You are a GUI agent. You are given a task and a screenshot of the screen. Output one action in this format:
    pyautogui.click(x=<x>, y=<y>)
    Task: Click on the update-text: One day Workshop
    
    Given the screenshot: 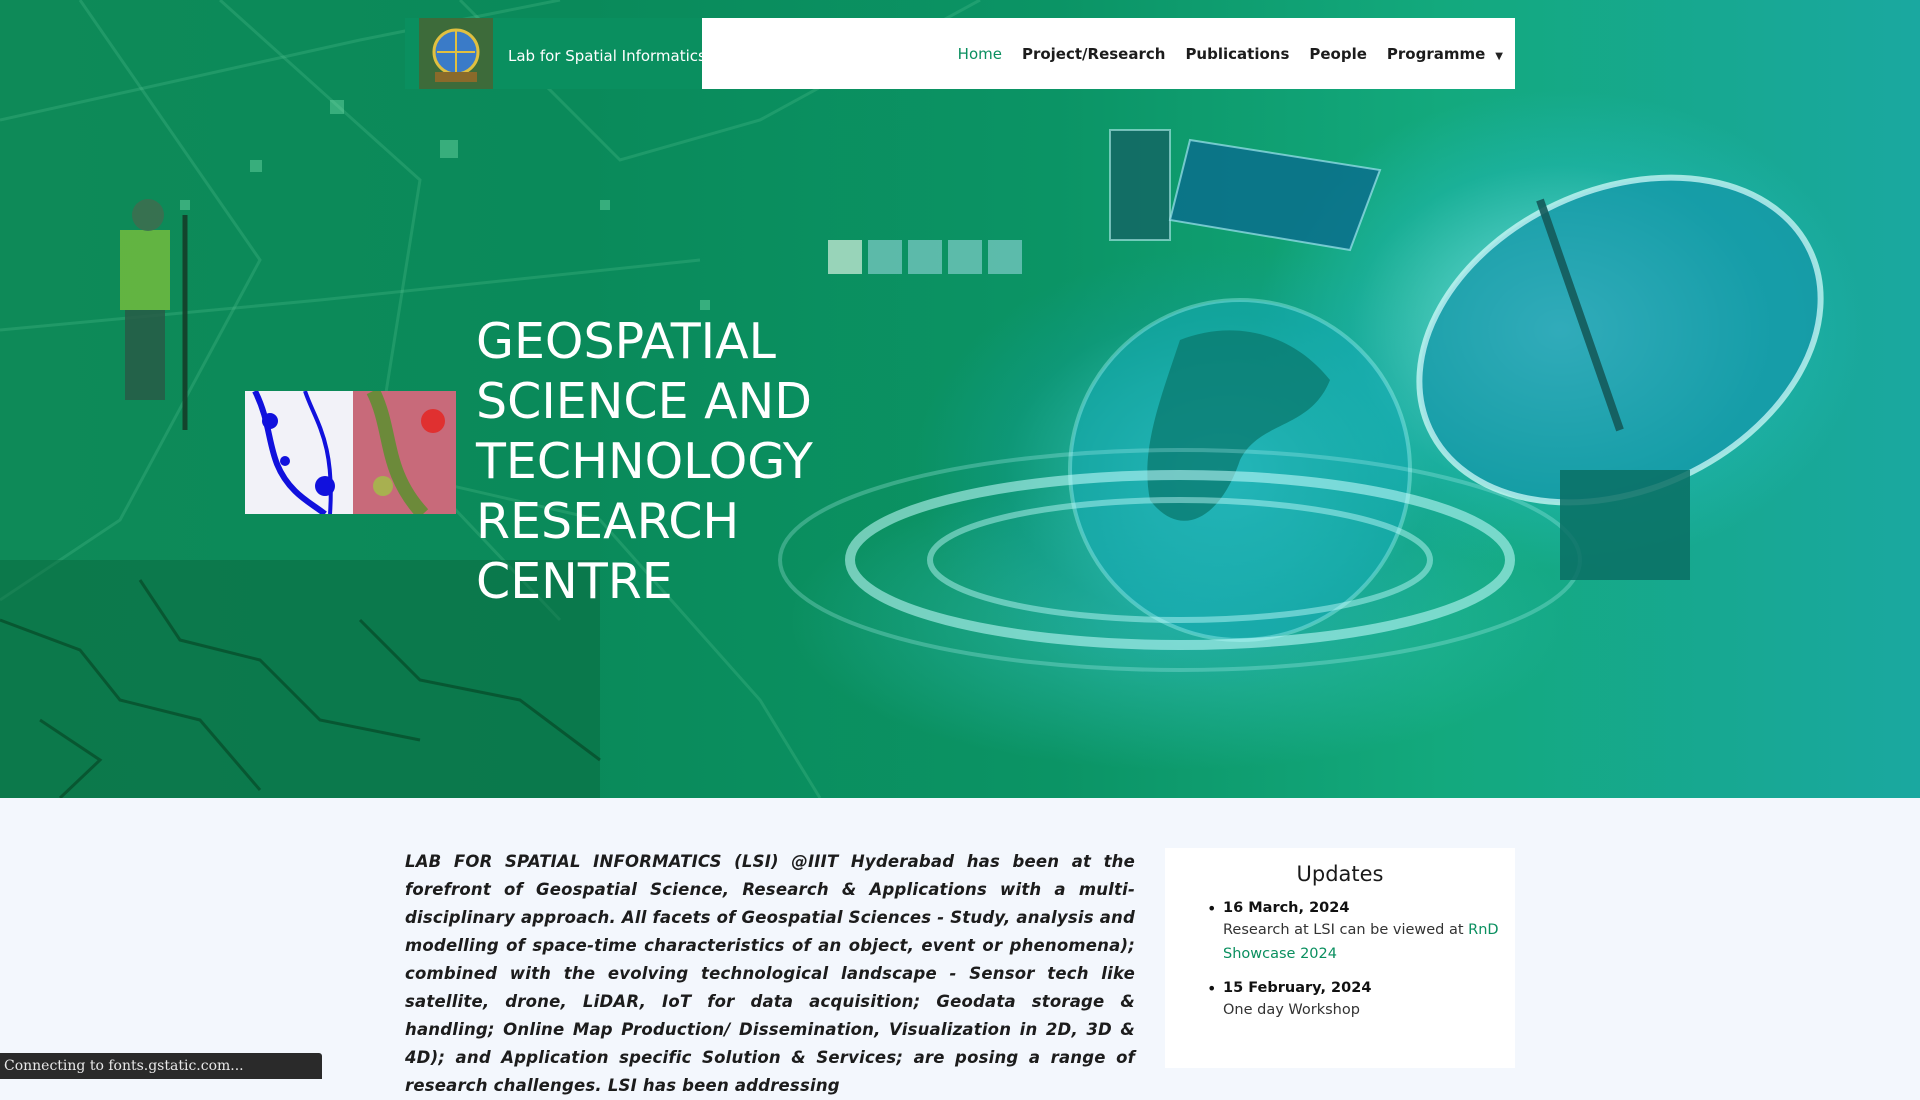 What is the action you would take?
    pyautogui.click(x=1291, y=1010)
    